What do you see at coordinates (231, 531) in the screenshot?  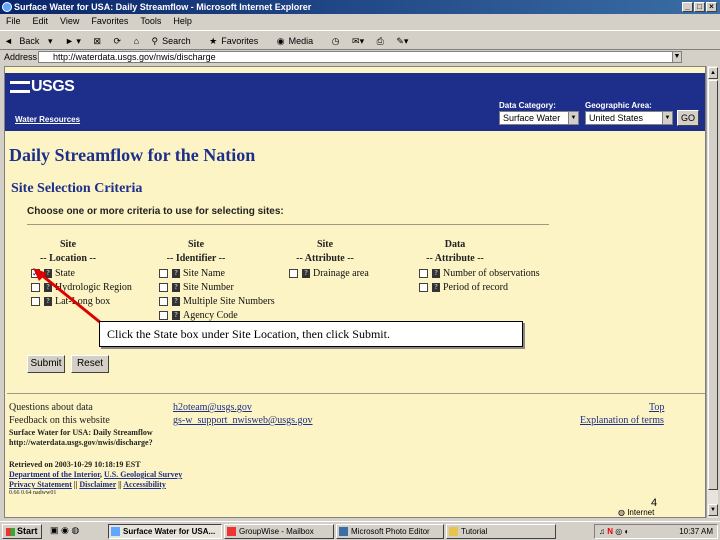 I see `groupwise-icon` at bounding box center [231, 531].